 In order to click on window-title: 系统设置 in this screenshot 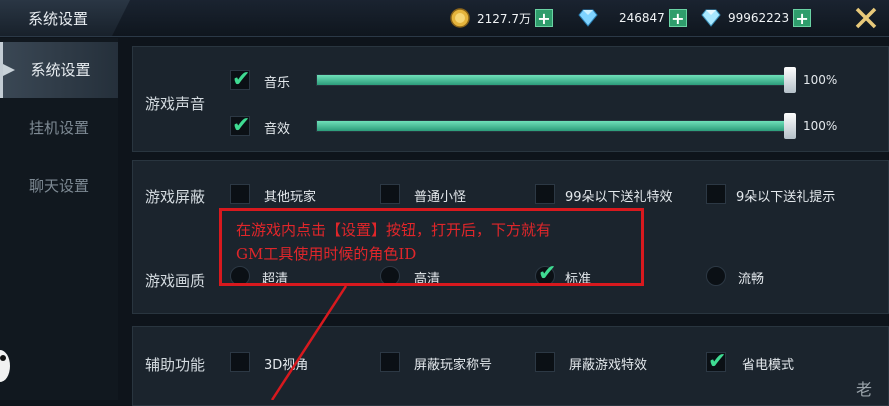, I will do `click(58, 19)`.